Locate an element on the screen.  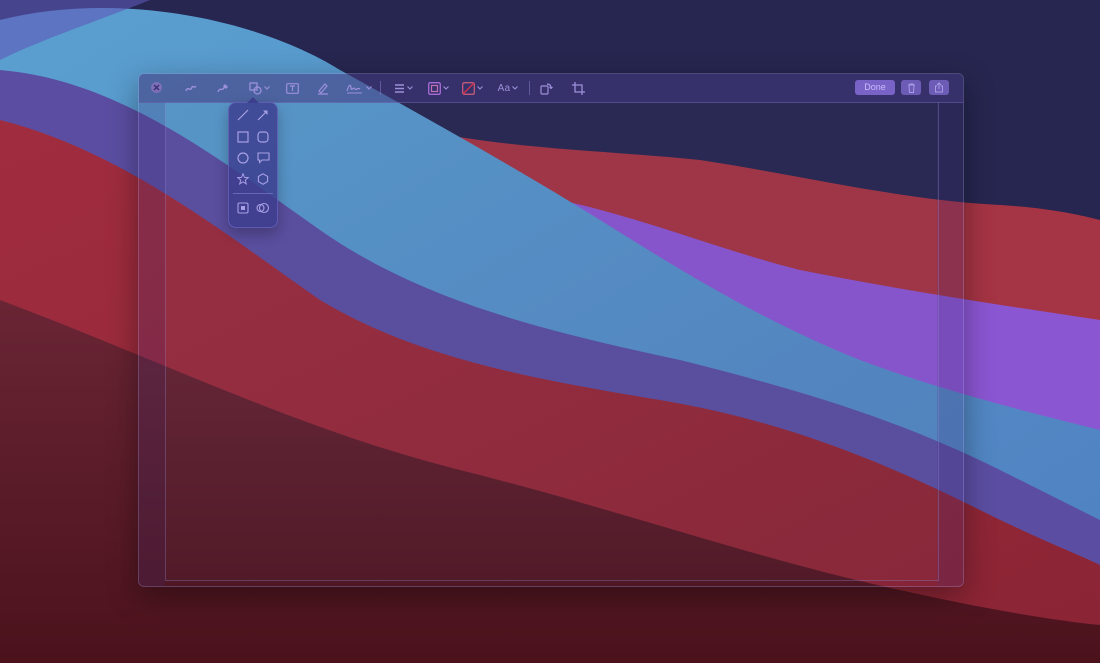
oval-icon is located at coordinates (243, 158).